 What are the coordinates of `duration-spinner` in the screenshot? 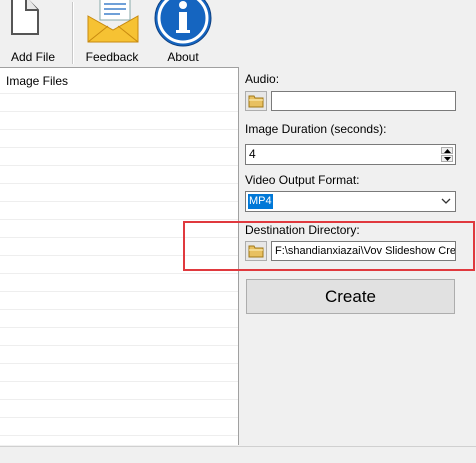 It's located at (447, 154).